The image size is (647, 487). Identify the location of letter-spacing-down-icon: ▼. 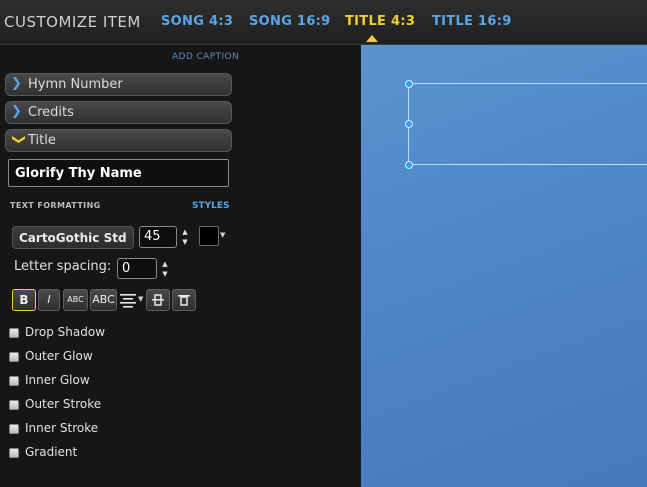
(165, 274).